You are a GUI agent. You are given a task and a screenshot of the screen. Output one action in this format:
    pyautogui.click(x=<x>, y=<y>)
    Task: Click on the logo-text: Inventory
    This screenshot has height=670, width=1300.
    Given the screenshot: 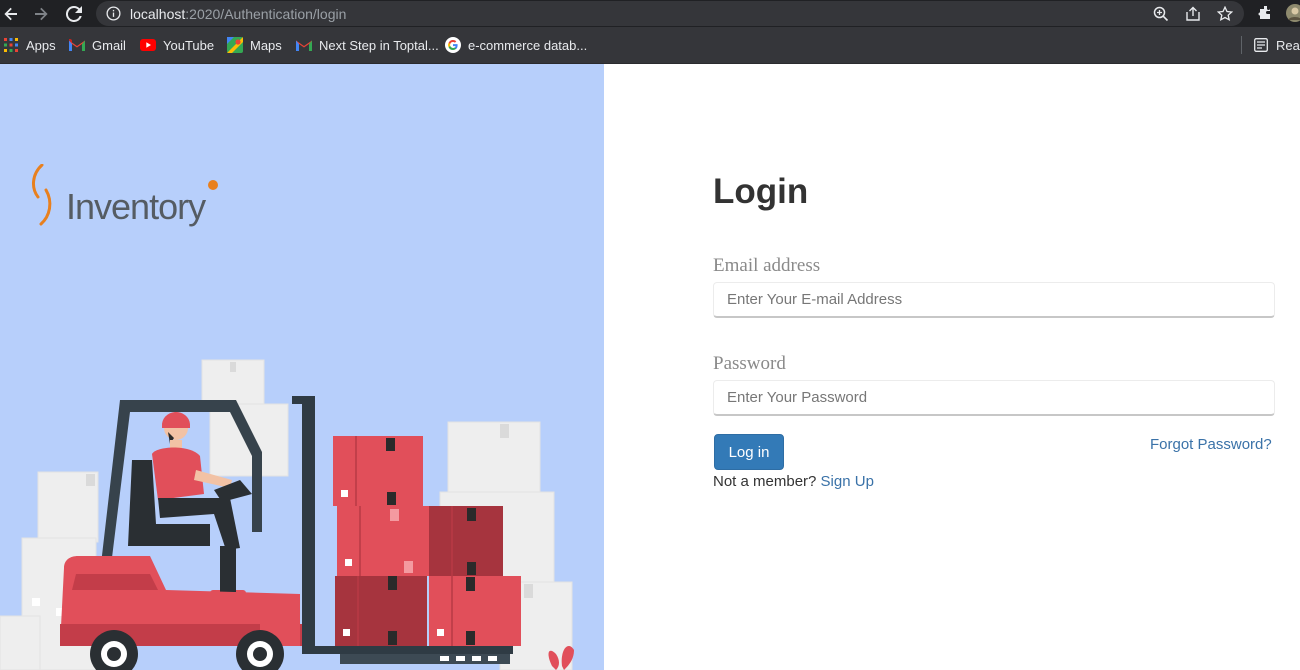 What is the action you would take?
    pyautogui.click(x=136, y=206)
    